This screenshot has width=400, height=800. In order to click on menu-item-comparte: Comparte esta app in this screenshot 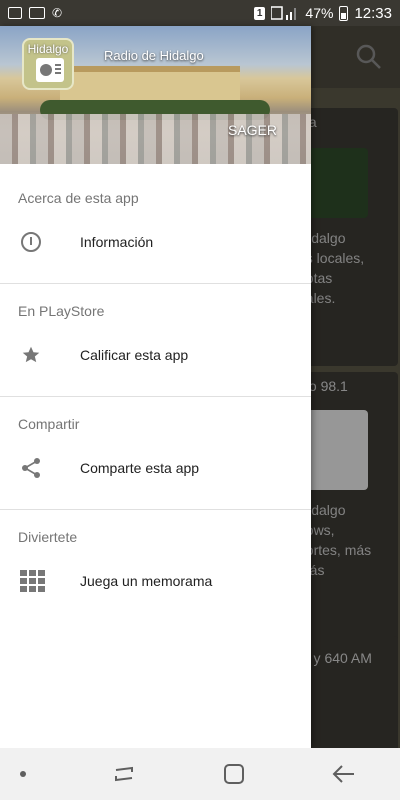, I will do `click(155, 468)`.